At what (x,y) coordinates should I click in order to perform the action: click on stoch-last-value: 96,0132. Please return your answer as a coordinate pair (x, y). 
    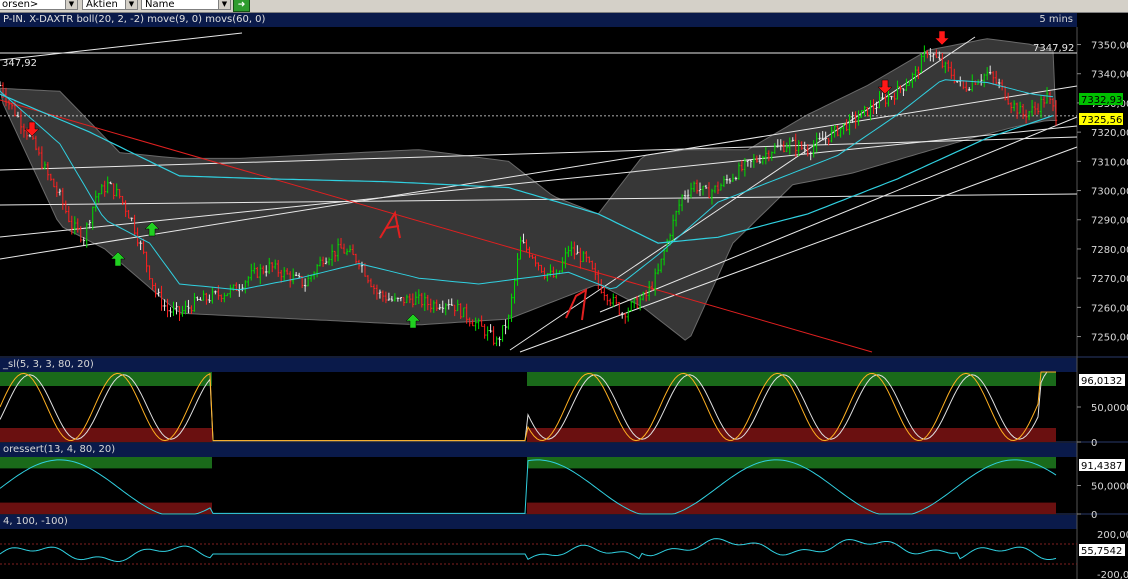
    Looking at the image, I should click on (1101, 381).